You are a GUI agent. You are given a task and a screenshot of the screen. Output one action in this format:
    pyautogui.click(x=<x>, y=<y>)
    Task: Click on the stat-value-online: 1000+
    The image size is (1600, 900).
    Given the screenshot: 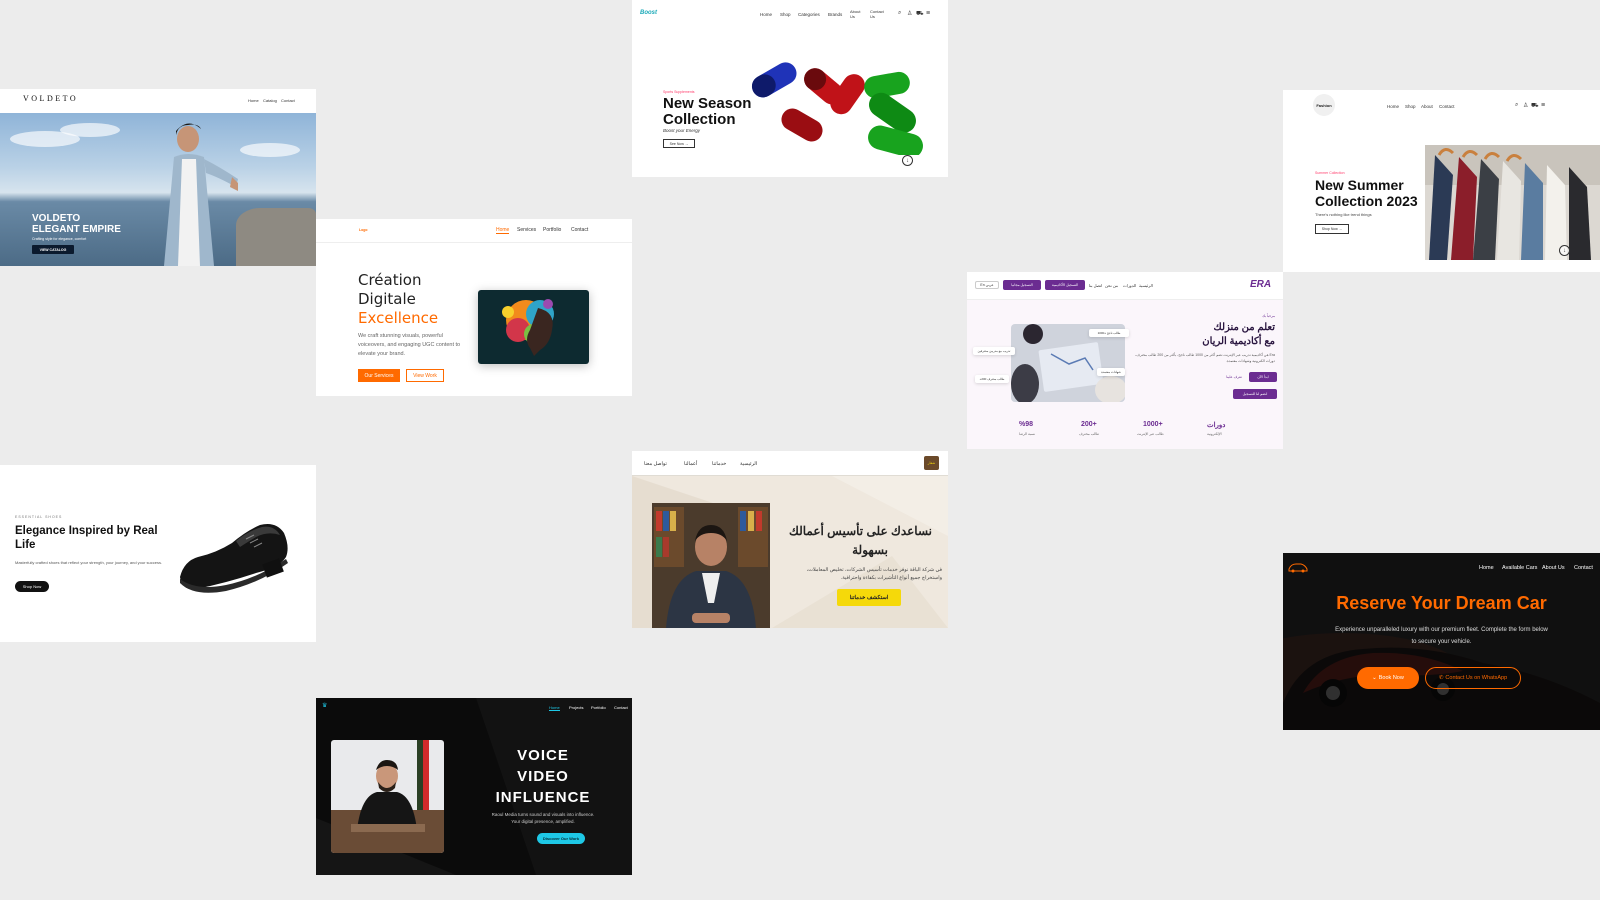 What is the action you would take?
    pyautogui.click(x=1153, y=424)
    